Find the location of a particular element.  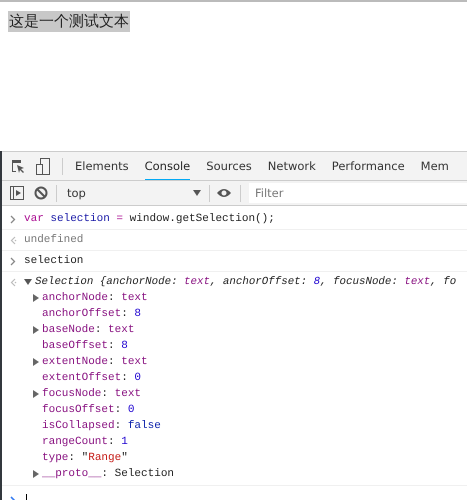

property-line: extentNode: text is located at coordinates (94, 362).